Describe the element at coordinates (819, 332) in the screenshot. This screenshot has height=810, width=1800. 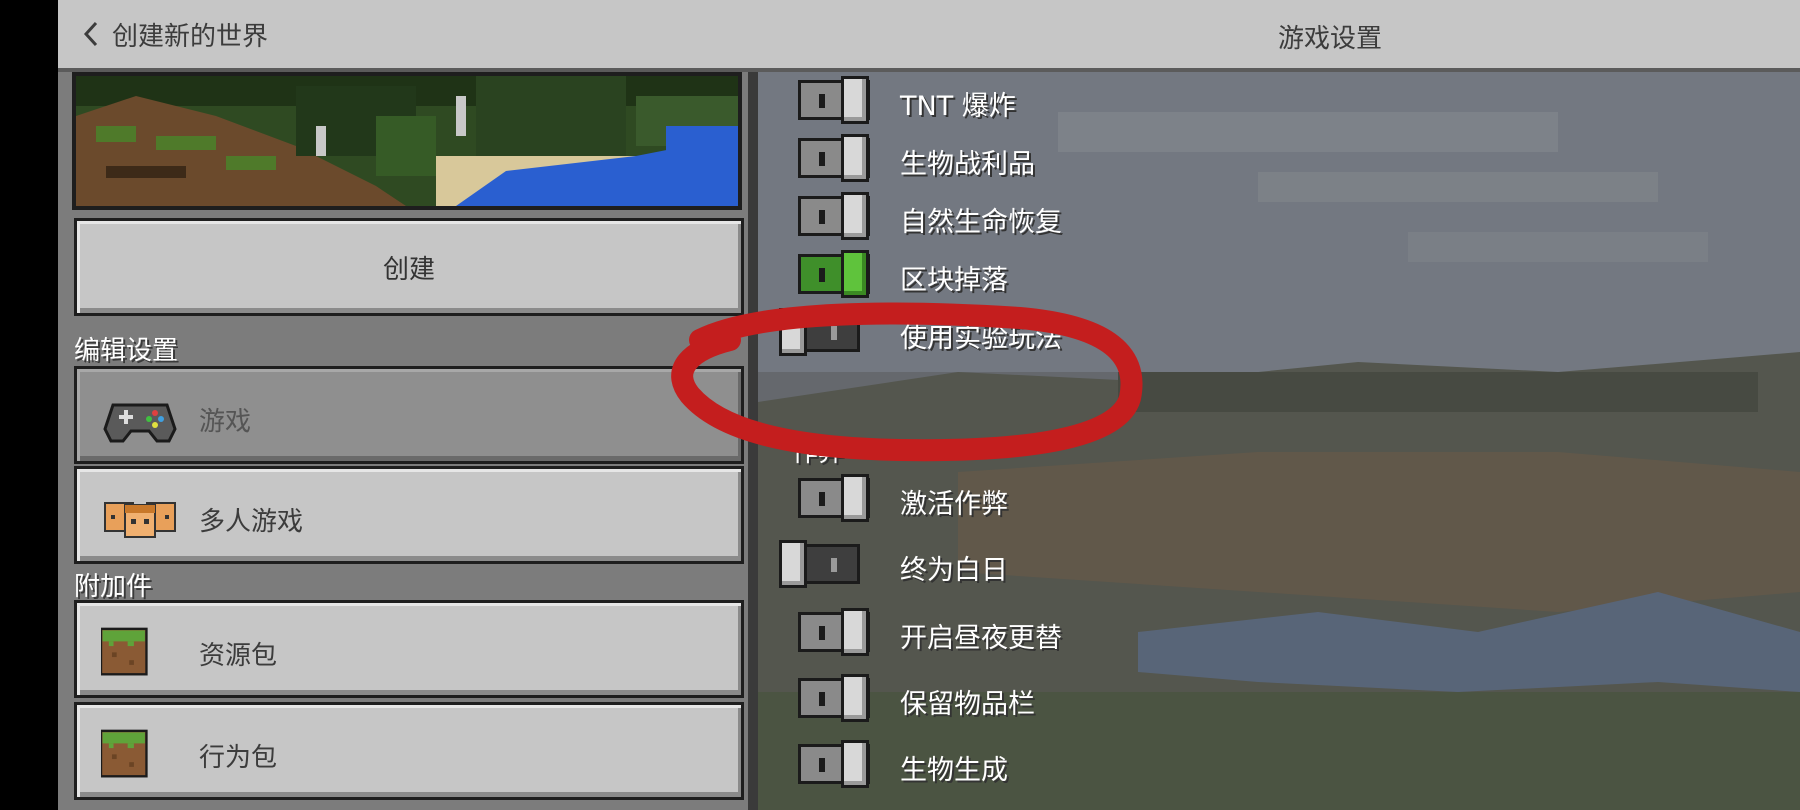
I see `toggle-experimental` at that location.